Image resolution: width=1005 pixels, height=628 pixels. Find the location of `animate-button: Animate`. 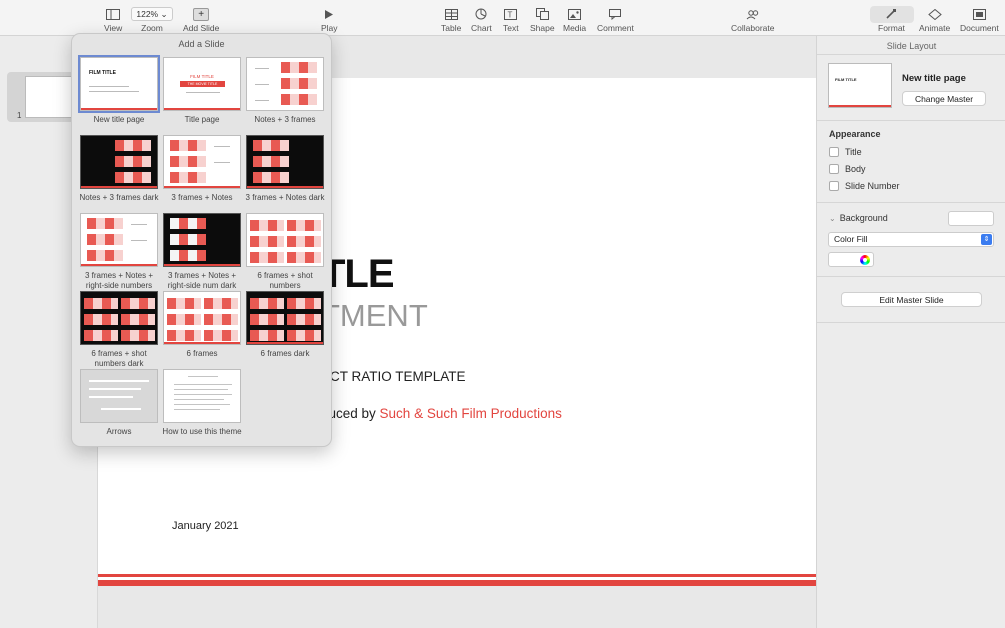

animate-button: Animate is located at coordinates (934, 20).